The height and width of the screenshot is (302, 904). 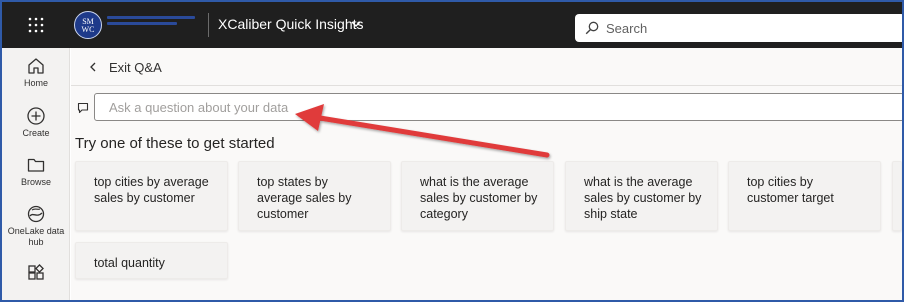 I want to click on search-icon, so click(x=592, y=28).